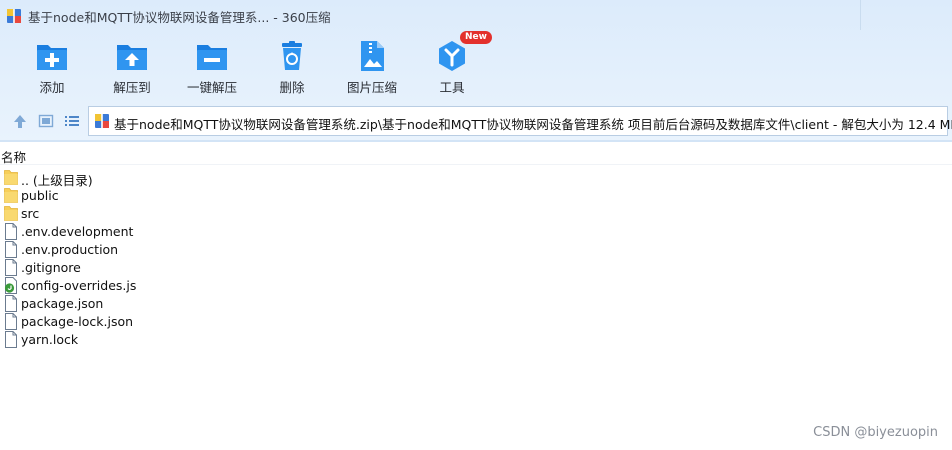 The height and width of the screenshot is (450, 952). Describe the element at coordinates (40, 195) in the screenshot. I see `file-name: public` at that location.